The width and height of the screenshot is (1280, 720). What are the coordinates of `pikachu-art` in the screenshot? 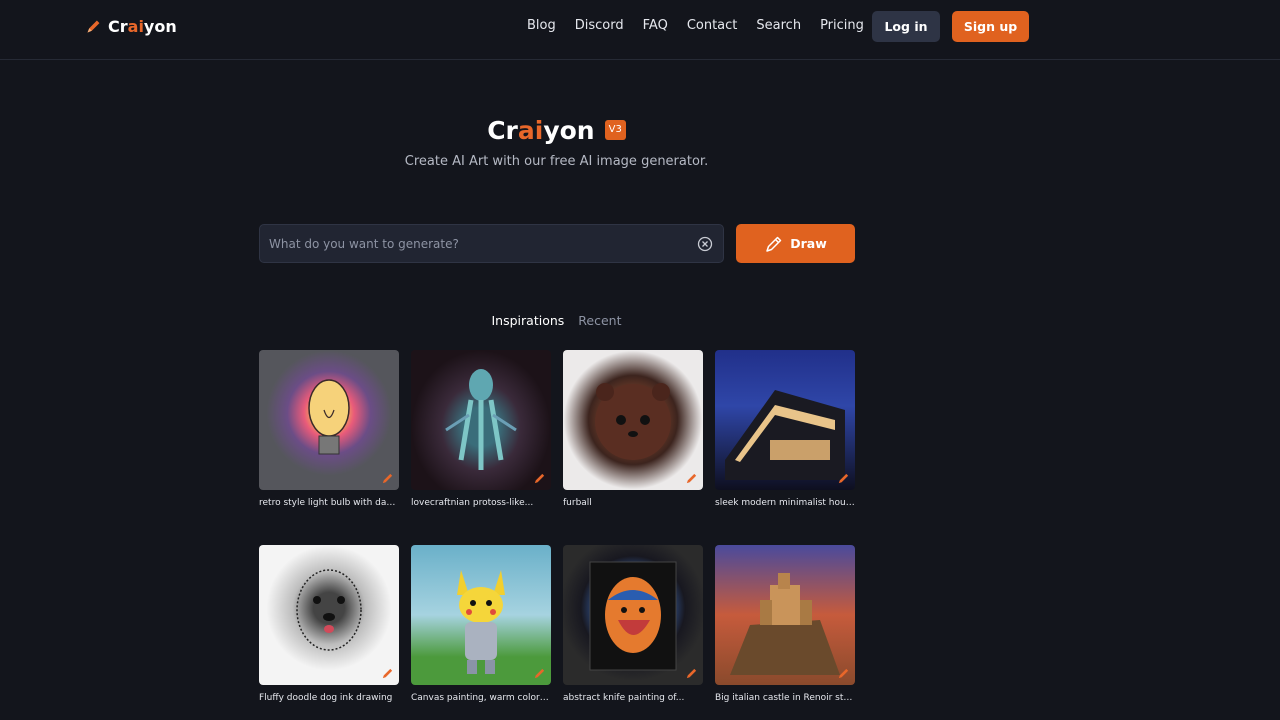 It's located at (481, 622).